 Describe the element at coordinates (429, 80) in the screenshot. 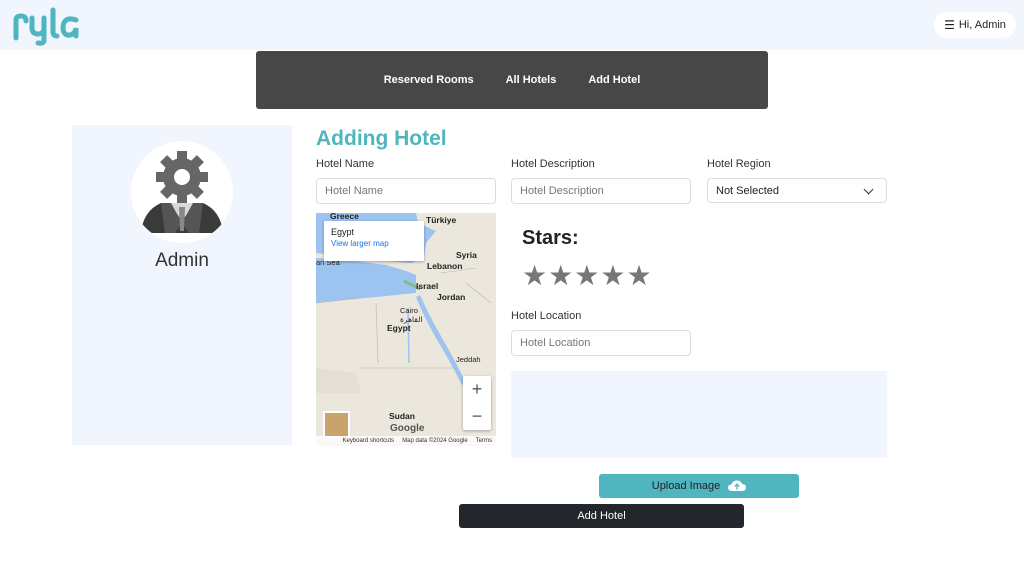

I see `nav-reserved-rooms: Reserved Rooms` at that location.